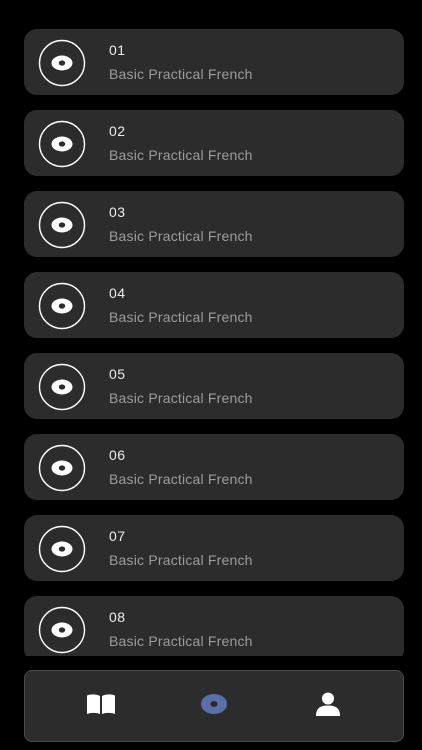 This screenshot has height=750, width=422. What do you see at coordinates (214, 467) in the screenshot?
I see `track-item: 06 Basic Practical French` at bounding box center [214, 467].